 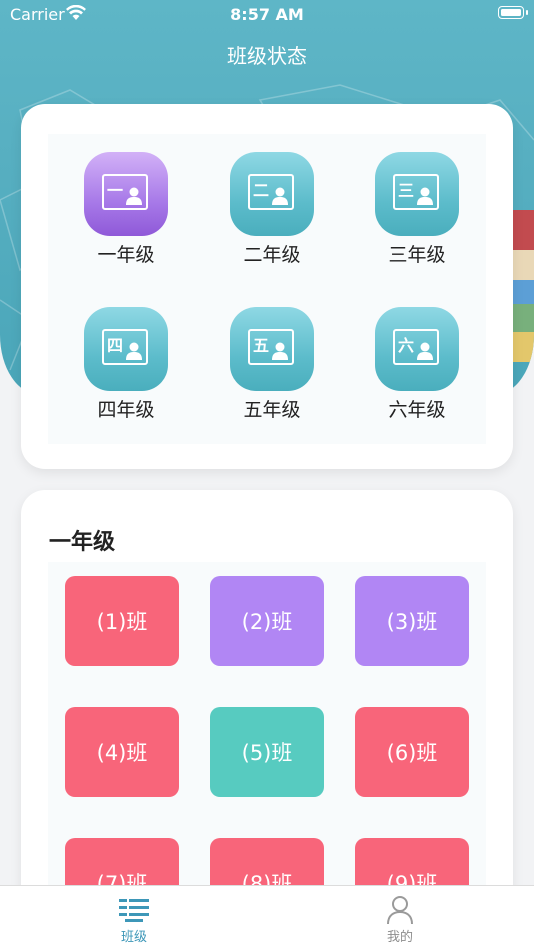 What do you see at coordinates (82, 542) in the screenshot?
I see `selected-grade-title: 一年级` at bounding box center [82, 542].